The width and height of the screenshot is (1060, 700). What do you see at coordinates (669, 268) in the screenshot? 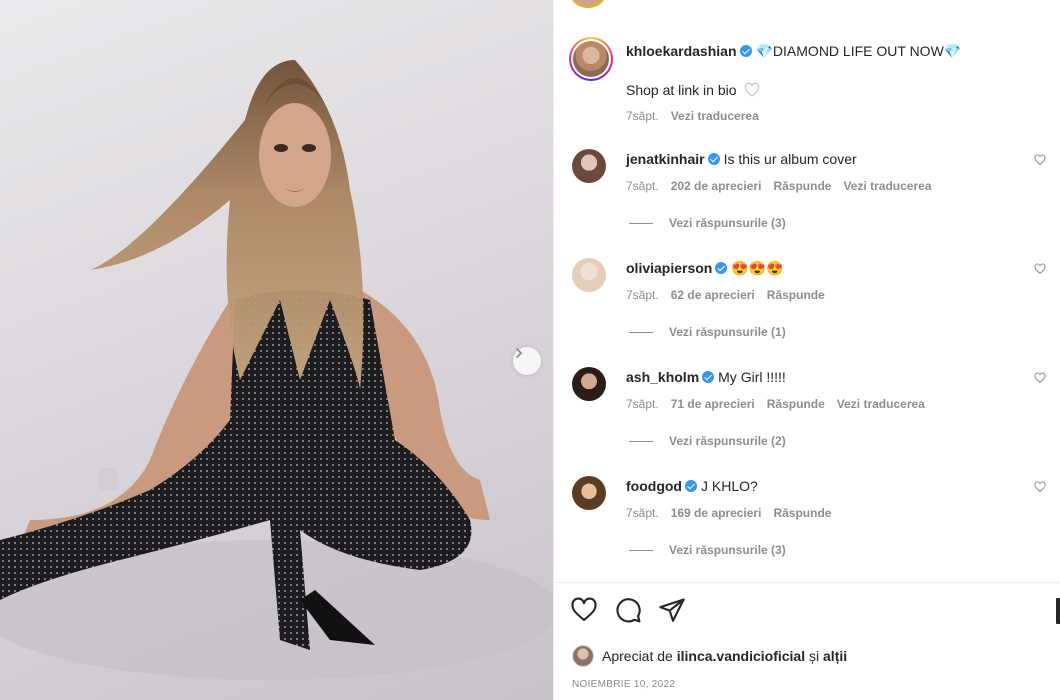
I see `comment-username: oliviapierson` at bounding box center [669, 268].